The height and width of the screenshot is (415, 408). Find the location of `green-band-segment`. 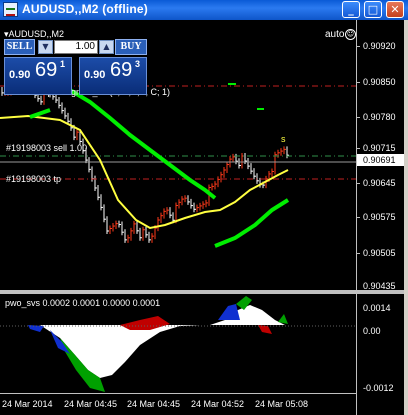

green-band-segment is located at coordinates (40, 113).